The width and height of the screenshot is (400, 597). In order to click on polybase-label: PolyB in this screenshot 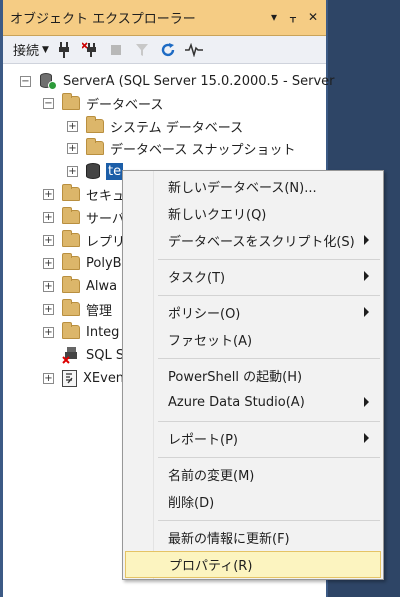, I will do `click(104, 263)`.